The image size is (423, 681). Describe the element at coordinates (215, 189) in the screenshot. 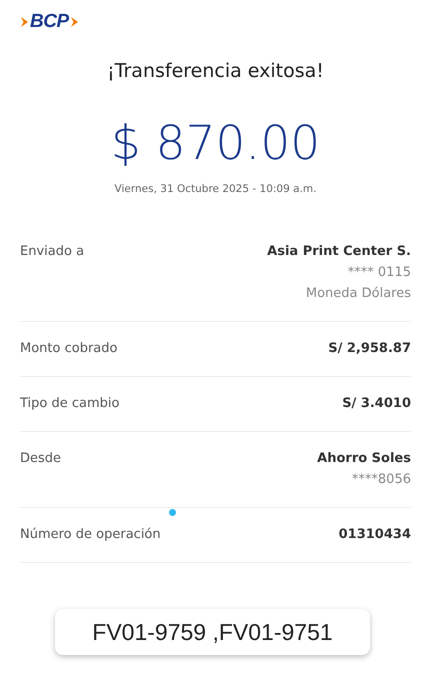

I see `transfer-date: Viernes, 31 Octubre 2025 - 10:09 a.m.` at that location.